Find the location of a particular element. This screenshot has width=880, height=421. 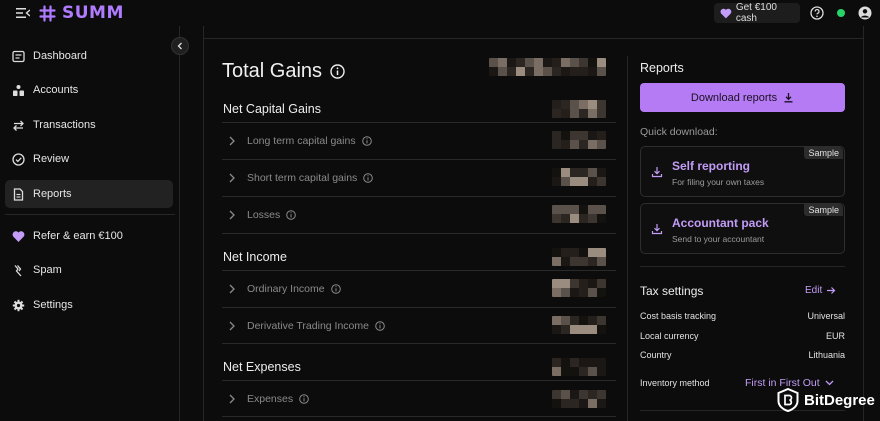

net-capital-gains-value-hidden is located at coordinates (579, 109).